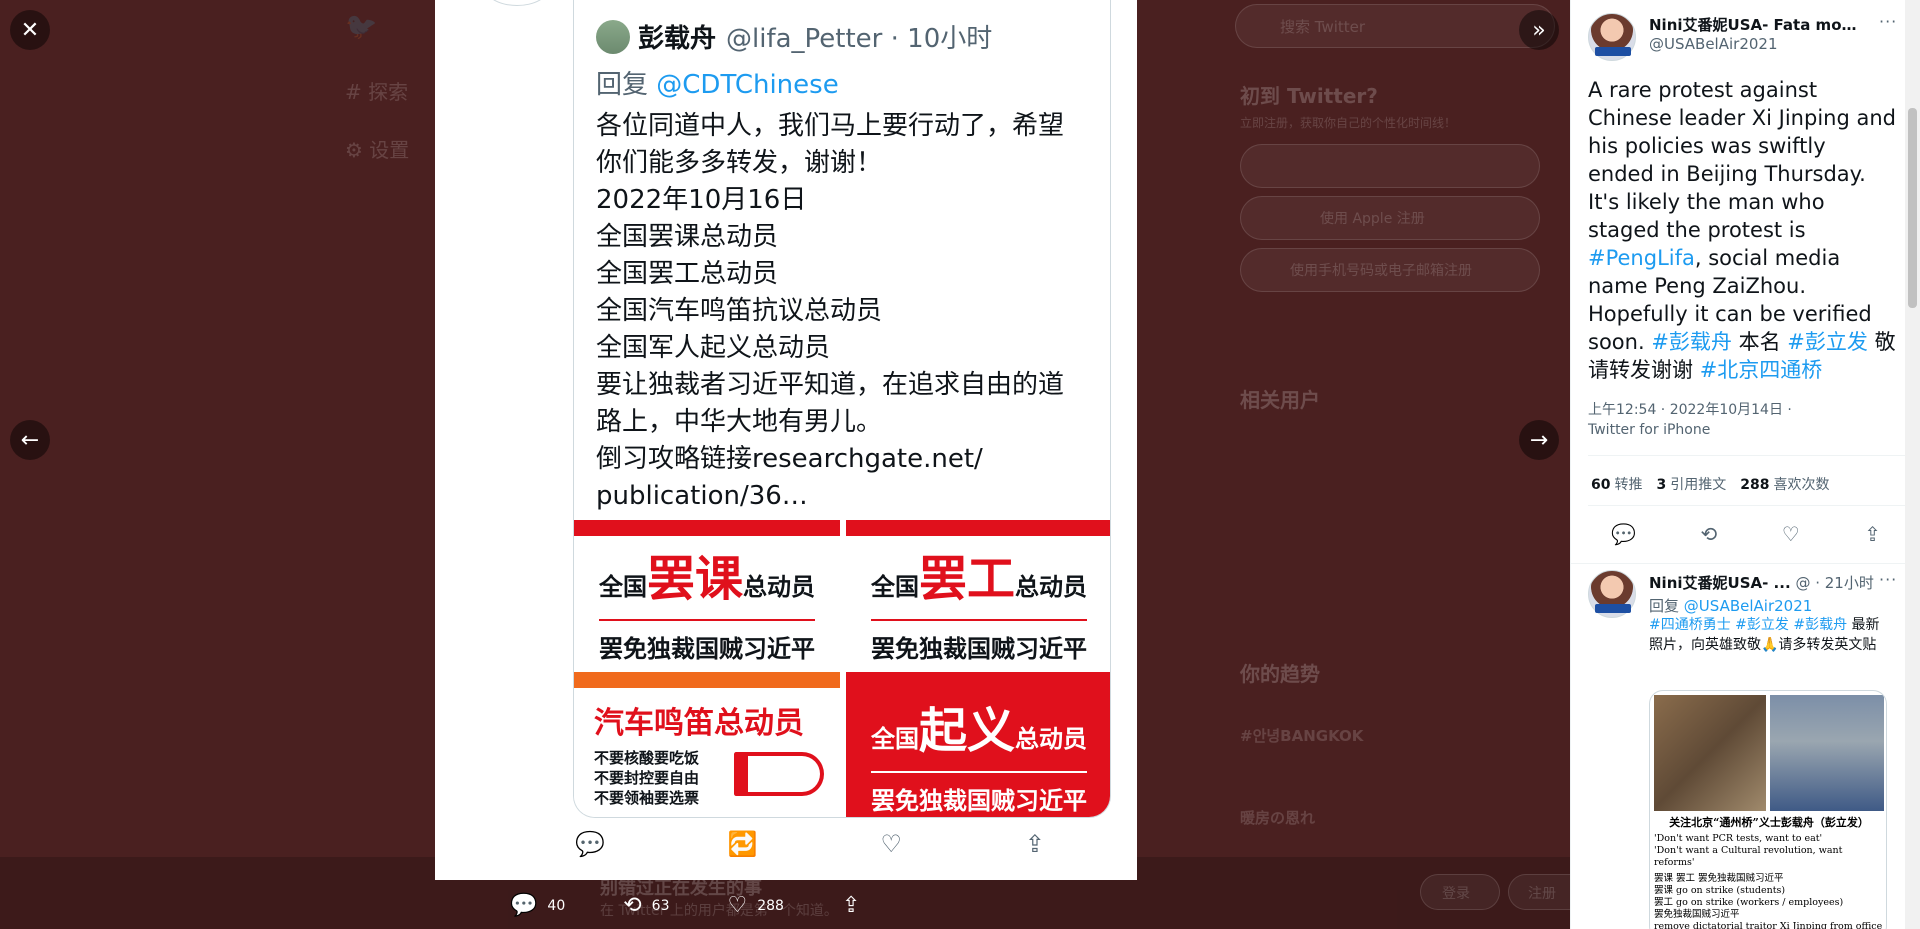 The width and height of the screenshot is (1920, 929). What do you see at coordinates (810, 844) in the screenshot?
I see `media-tweet-actions: 💬 🔁 ♡ ⇪` at bounding box center [810, 844].